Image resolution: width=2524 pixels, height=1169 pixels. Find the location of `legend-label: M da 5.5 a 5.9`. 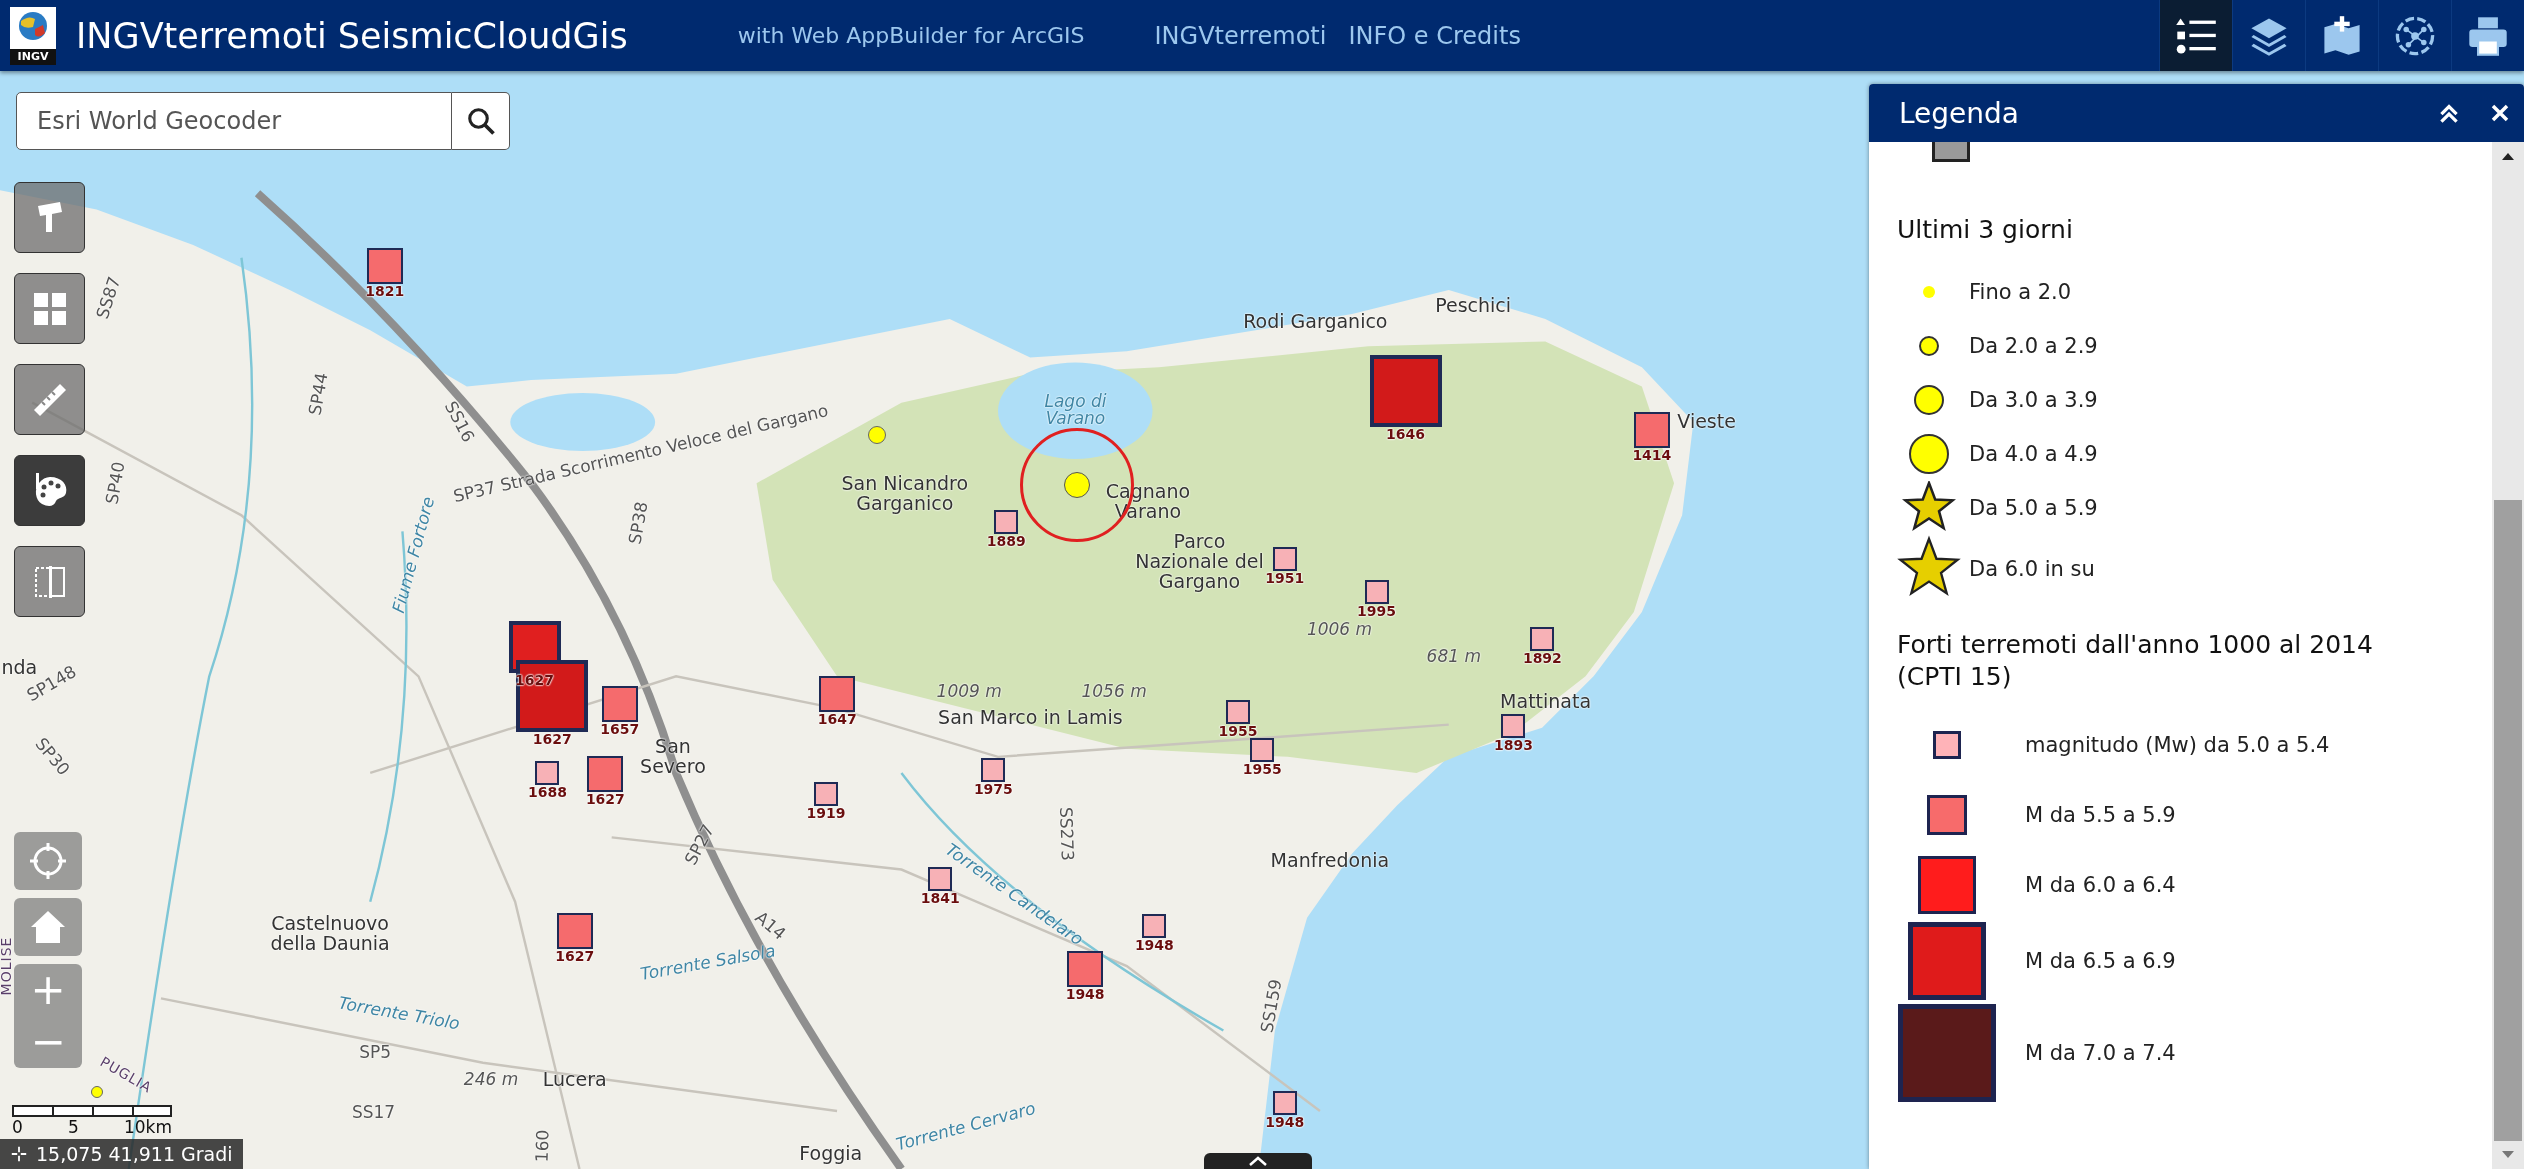

legend-label: M da 5.5 a 5.9 is located at coordinates (2100, 814).